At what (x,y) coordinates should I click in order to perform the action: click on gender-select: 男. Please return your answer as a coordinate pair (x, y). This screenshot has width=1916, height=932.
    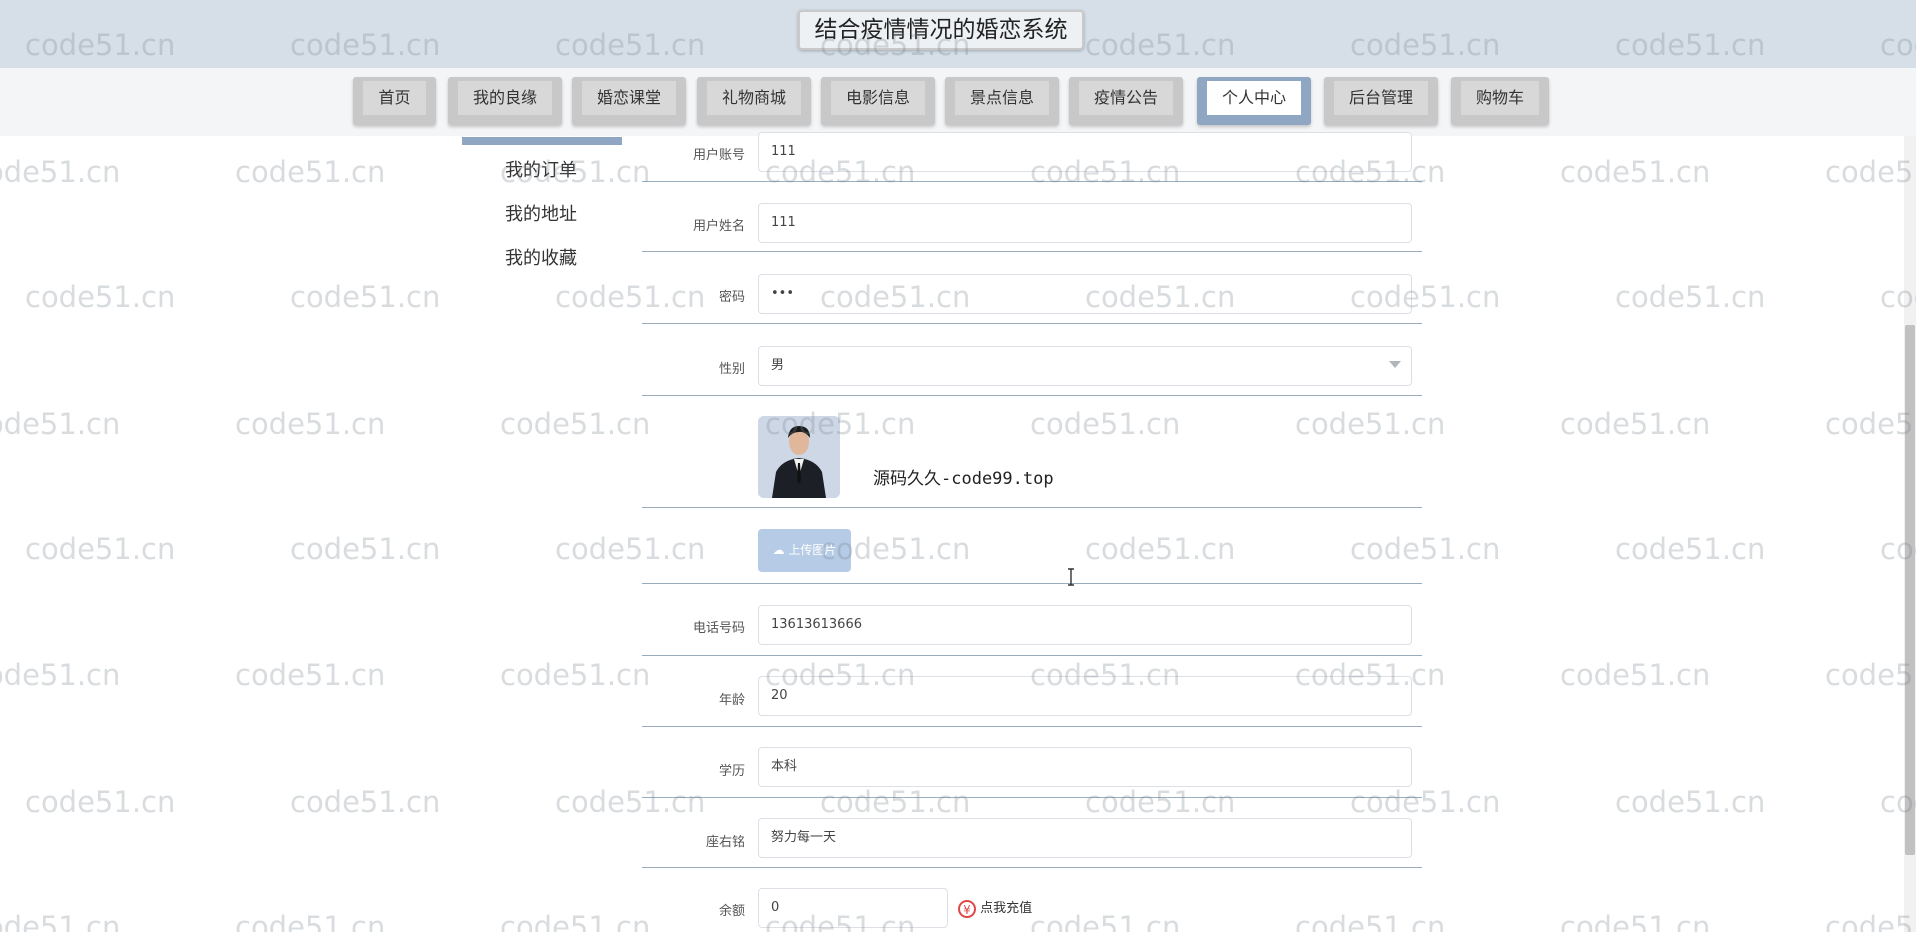
    Looking at the image, I should click on (1085, 366).